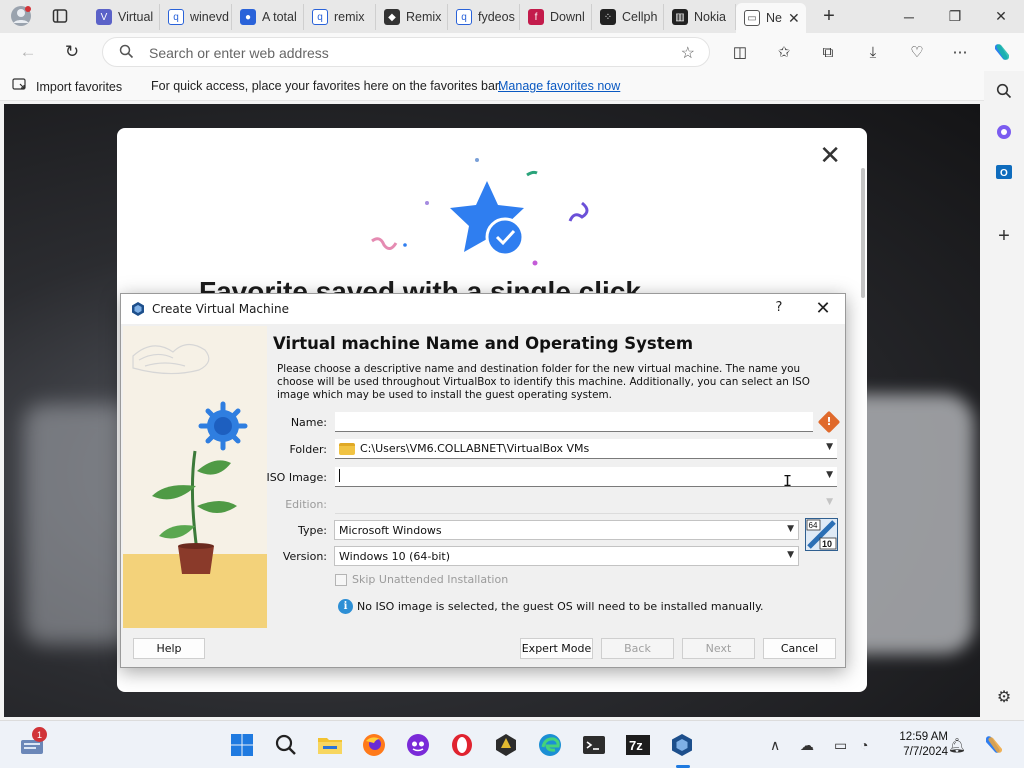 Image resolution: width=1024 pixels, height=768 pixels. I want to click on edition-label: Edition:, so click(306, 504).